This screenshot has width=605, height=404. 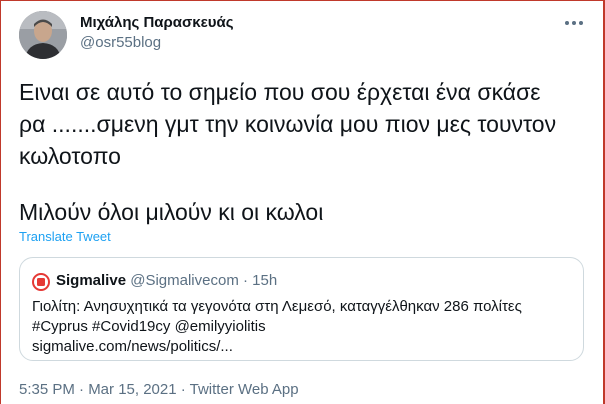 What do you see at coordinates (171, 212) in the screenshot?
I see `tweet-paragraph: Μιλούν όλοι μιλούν κι οι κωλοι` at bounding box center [171, 212].